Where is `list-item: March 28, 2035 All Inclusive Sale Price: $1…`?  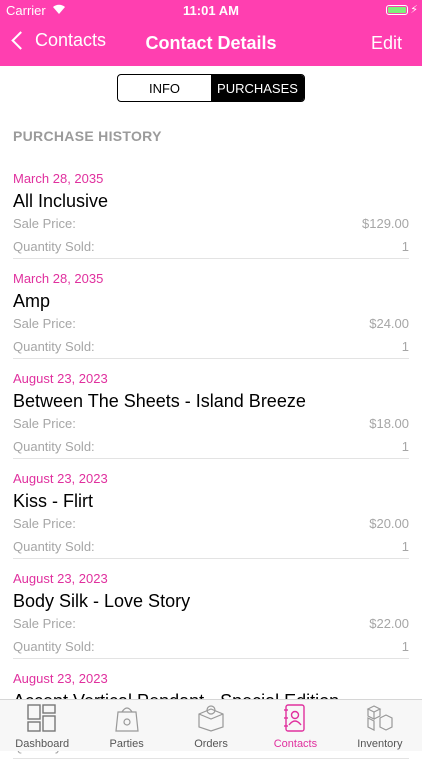 list-item: March 28, 2035 All Inclusive Sale Price: $1… is located at coordinates (211, 215).